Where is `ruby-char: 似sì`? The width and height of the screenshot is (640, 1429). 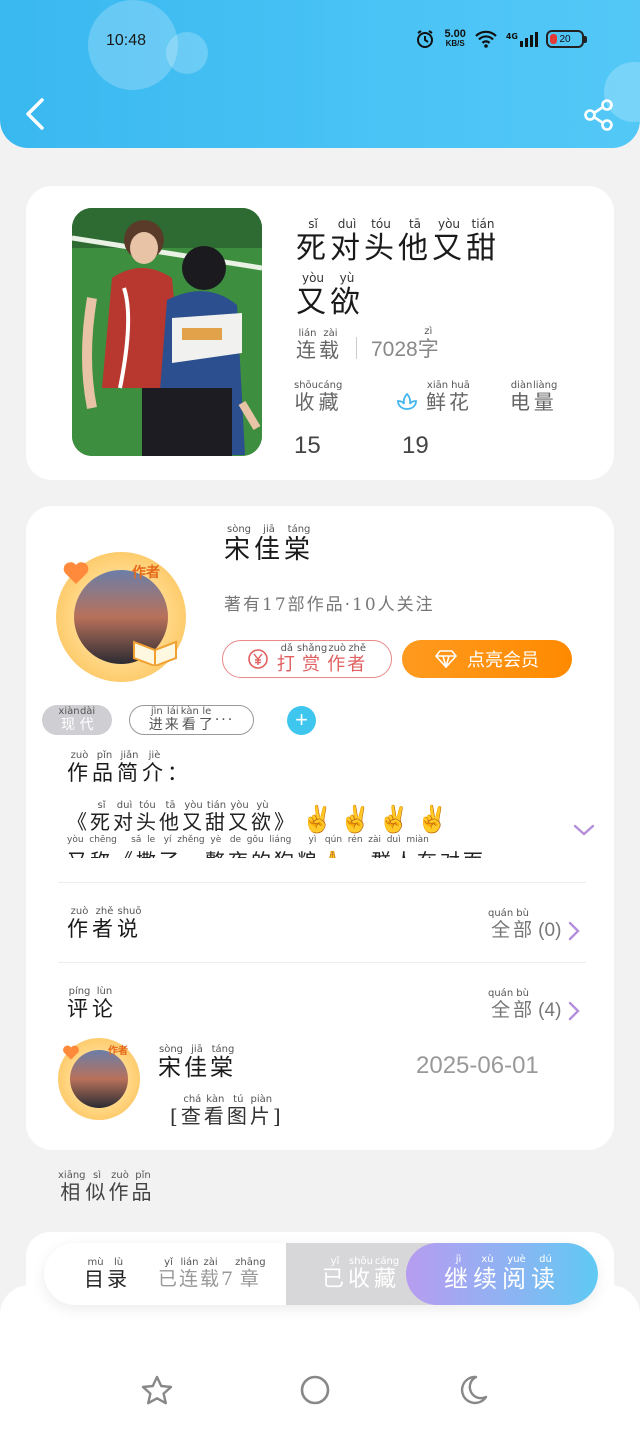 ruby-char: 似sì is located at coordinates (97, 1187).